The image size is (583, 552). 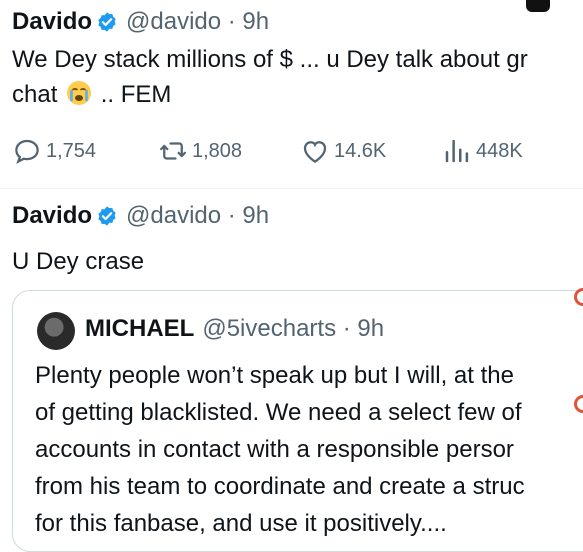 What do you see at coordinates (360, 150) in the screenshot?
I see `like-count: 14.6K` at bounding box center [360, 150].